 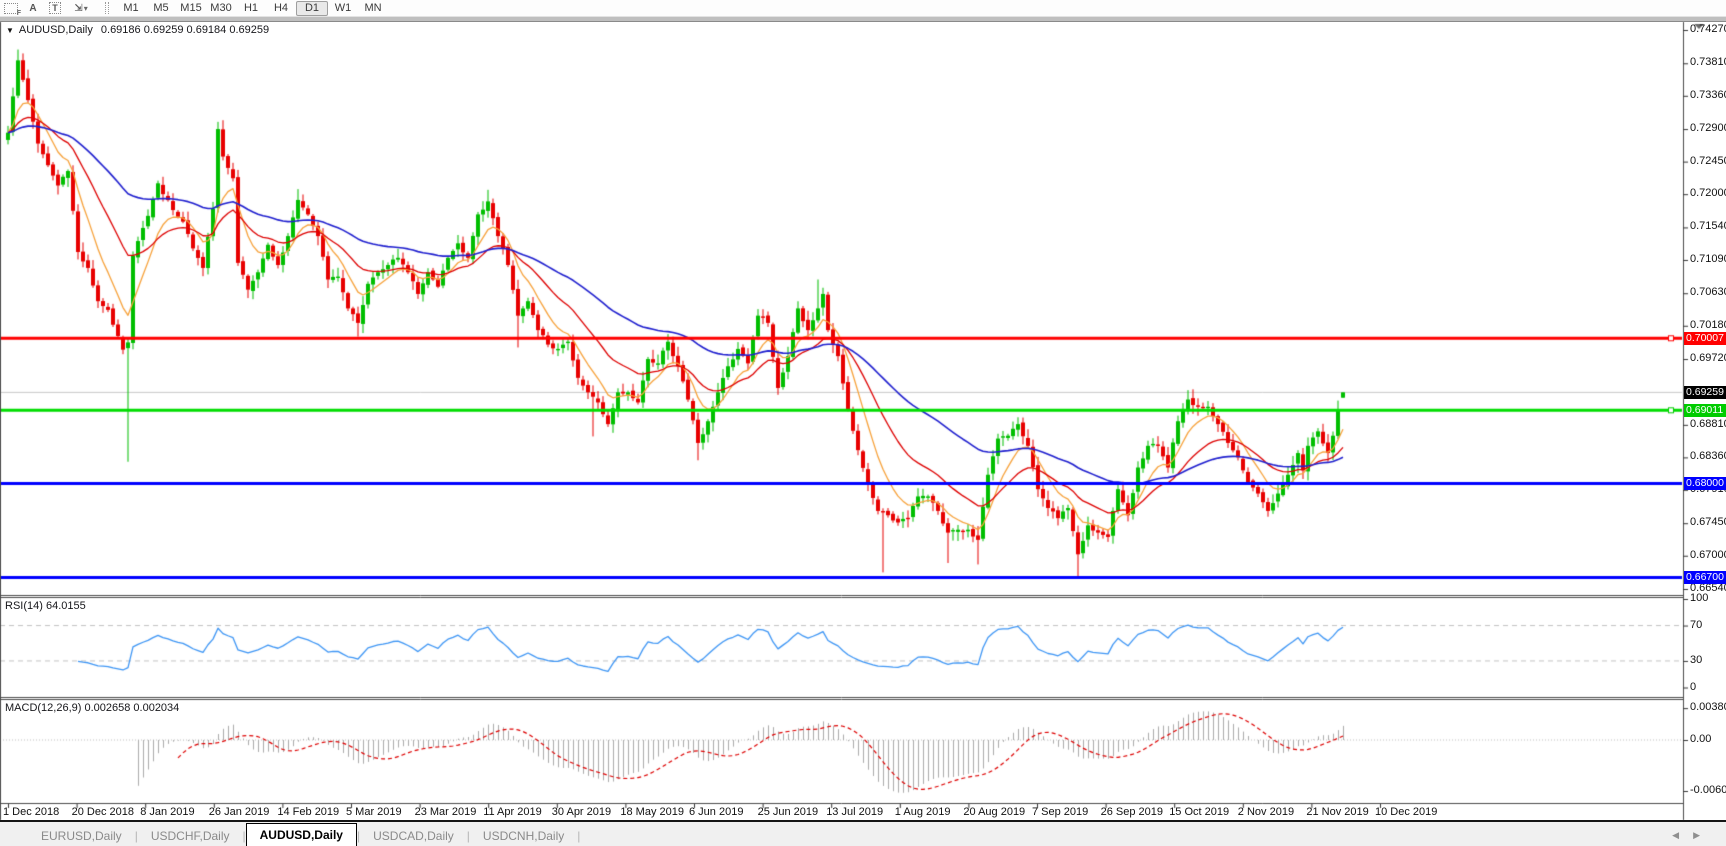 What do you see at coordinates (1131, 812) in the screenshot?
I see `date-axis-label: 26 Sep 2019` at bounding box center [1131, 812].